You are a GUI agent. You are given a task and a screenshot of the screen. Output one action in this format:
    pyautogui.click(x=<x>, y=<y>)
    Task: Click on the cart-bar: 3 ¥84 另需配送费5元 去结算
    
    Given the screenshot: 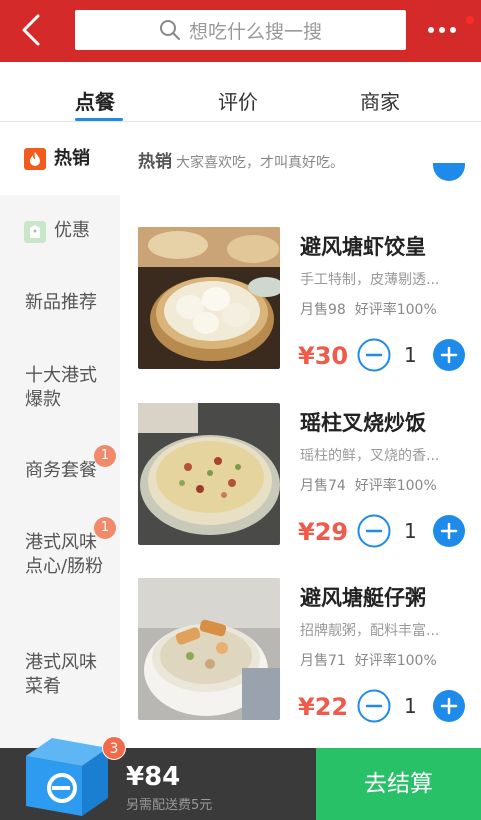 What is the action you would take?
    pyautogui.click(x=240, y=778)
    